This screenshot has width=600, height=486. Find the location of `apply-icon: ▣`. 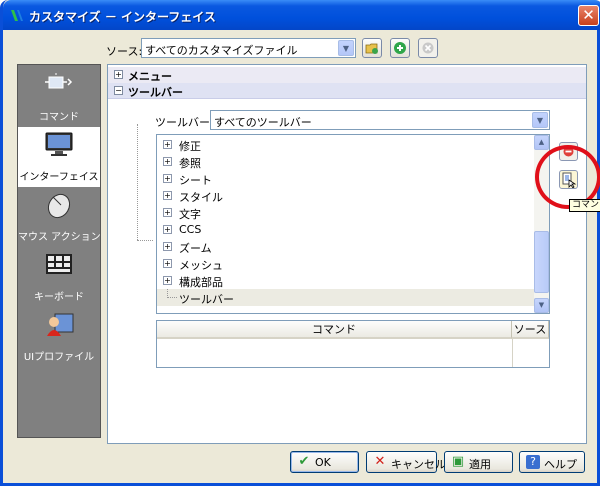

apply-icon: ▣ is located at coordinates (458, 461).